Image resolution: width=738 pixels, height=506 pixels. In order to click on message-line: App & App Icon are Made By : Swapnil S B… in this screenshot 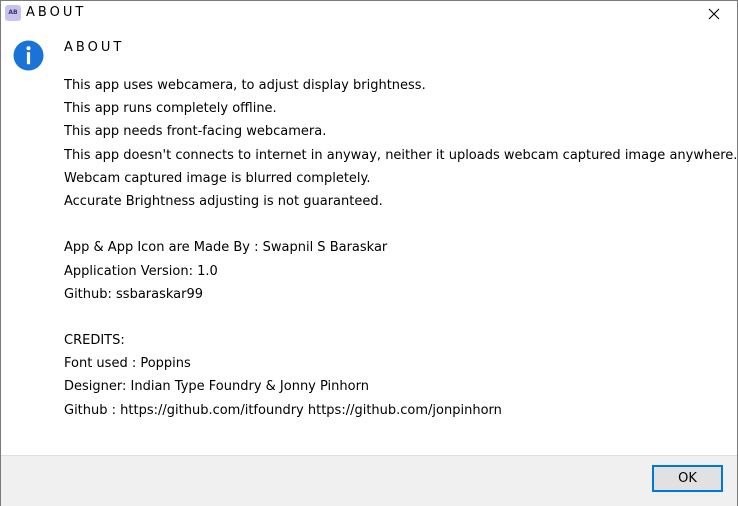, I will do `click(226, 248)`.